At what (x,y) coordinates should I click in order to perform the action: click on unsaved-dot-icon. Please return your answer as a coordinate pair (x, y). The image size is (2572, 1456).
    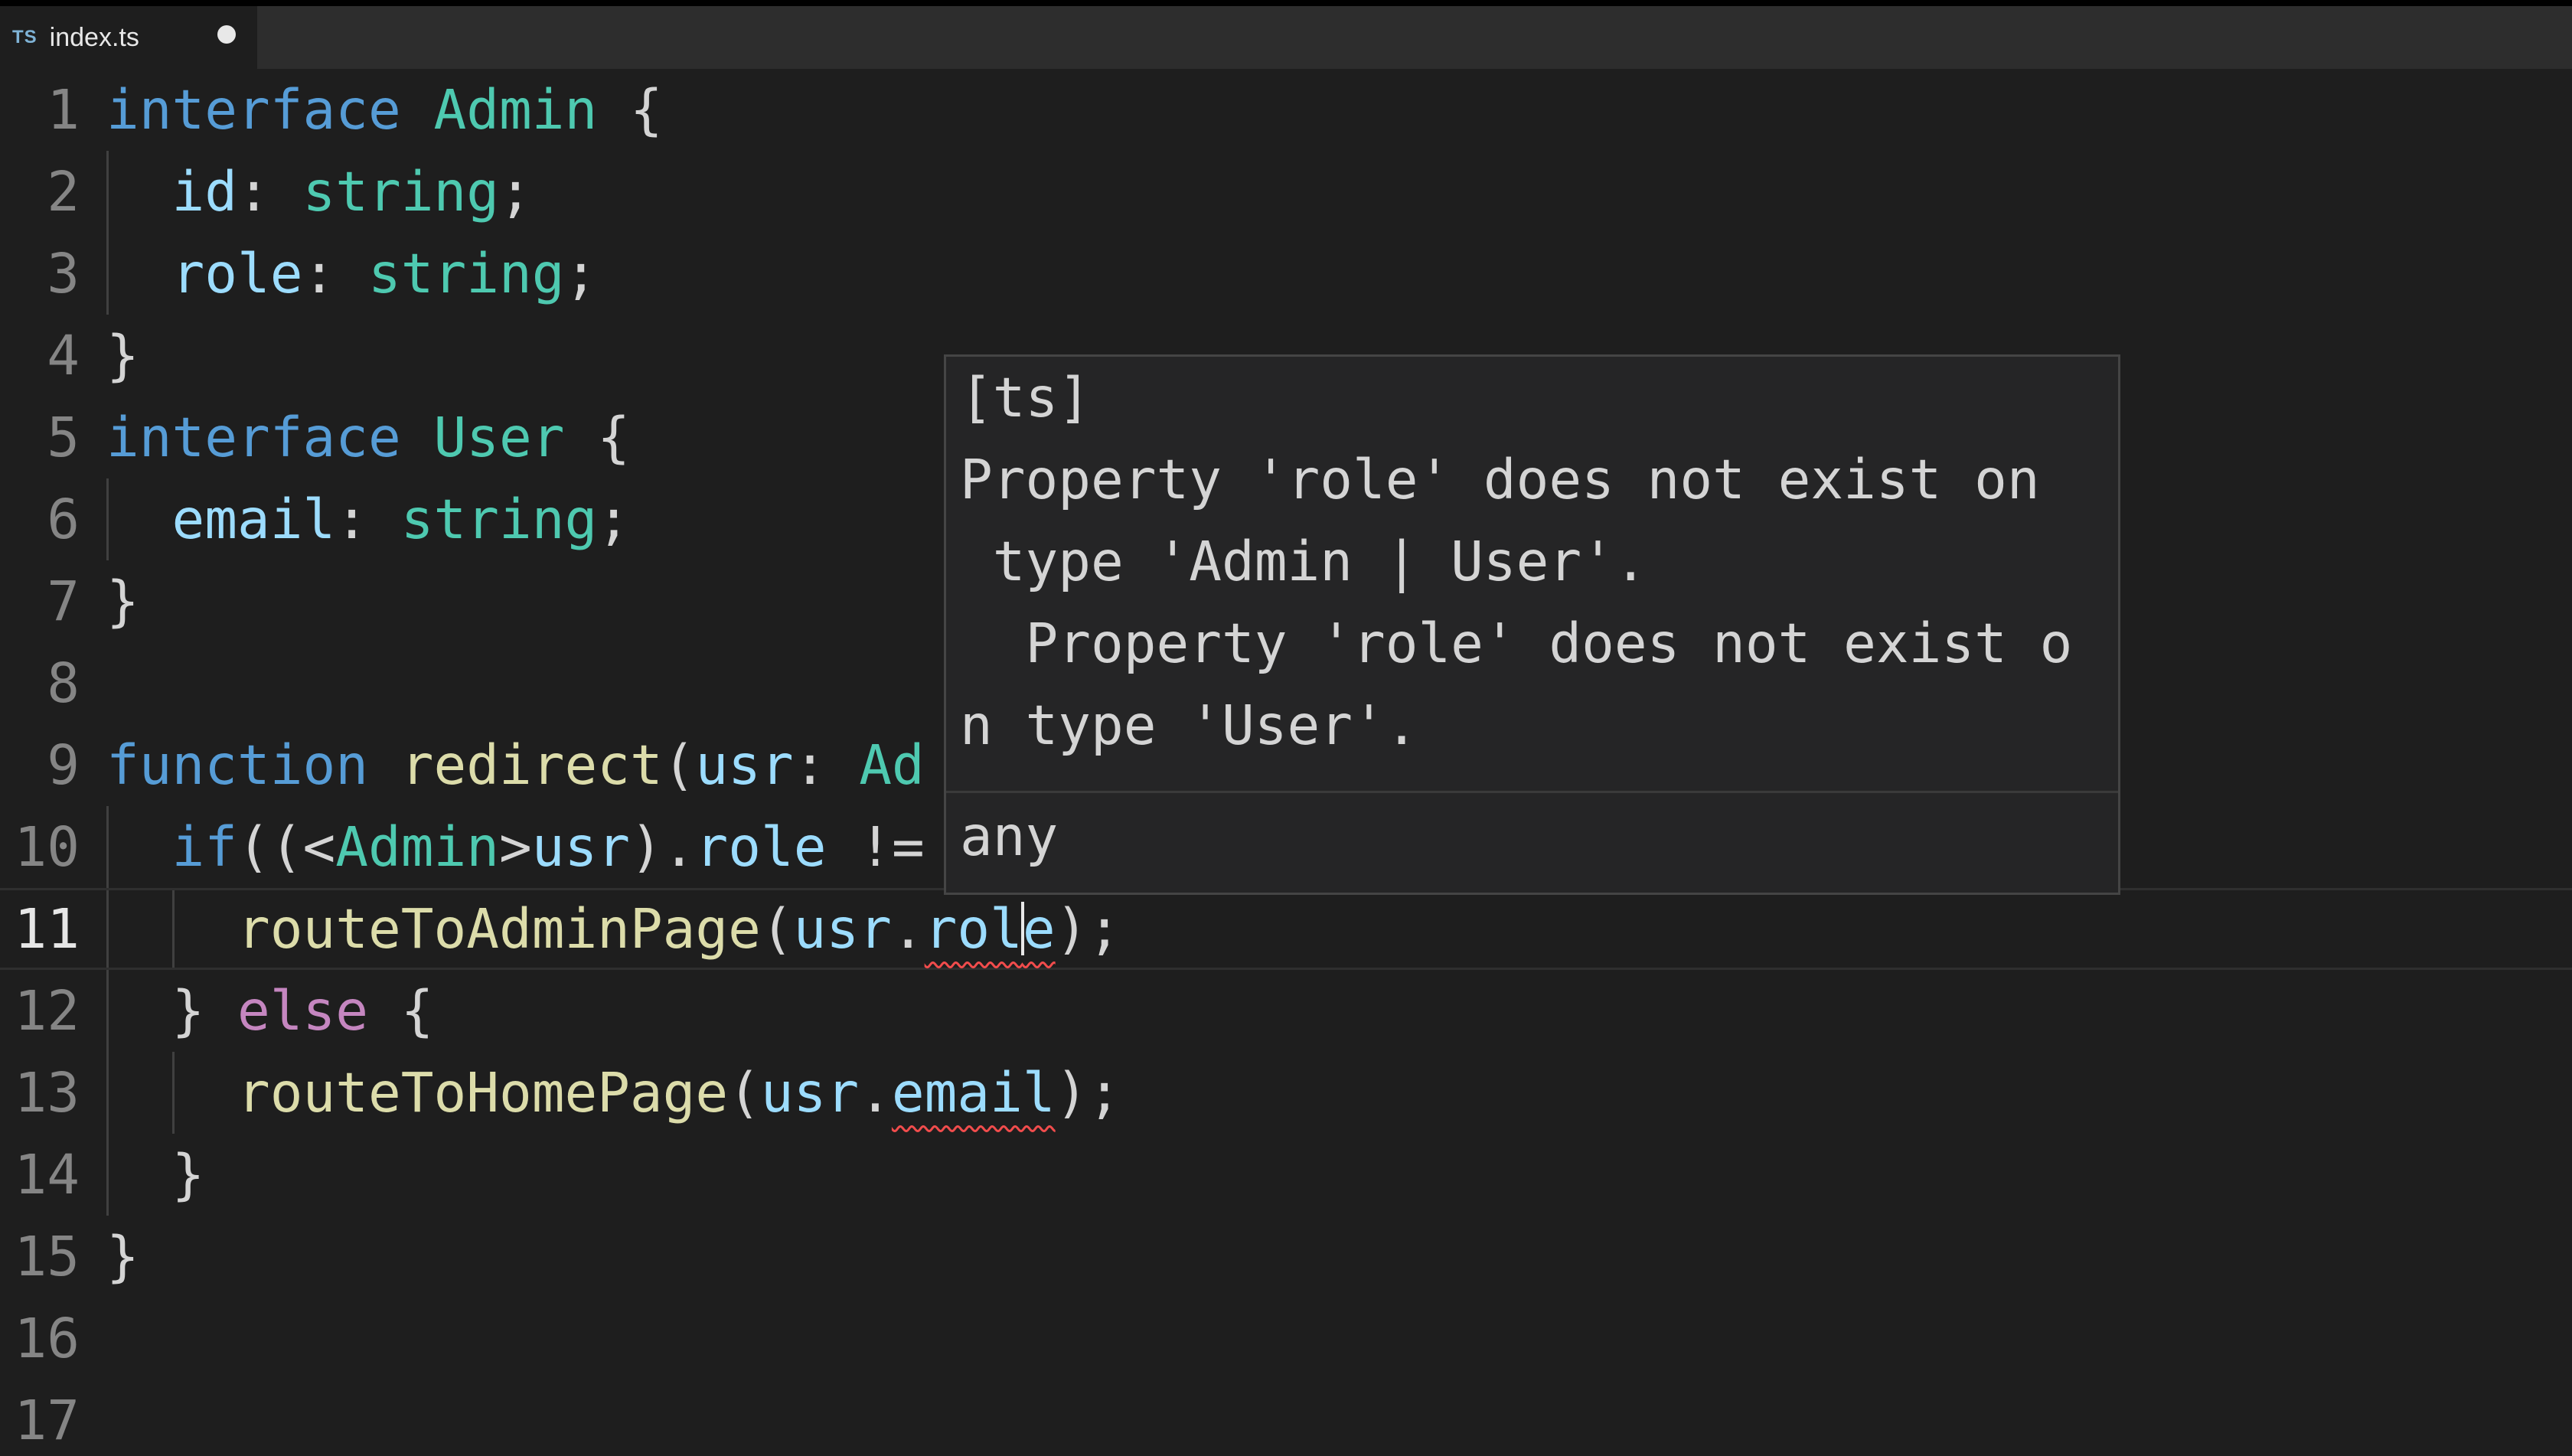
    Looking at the image, I should click on (226, 34).